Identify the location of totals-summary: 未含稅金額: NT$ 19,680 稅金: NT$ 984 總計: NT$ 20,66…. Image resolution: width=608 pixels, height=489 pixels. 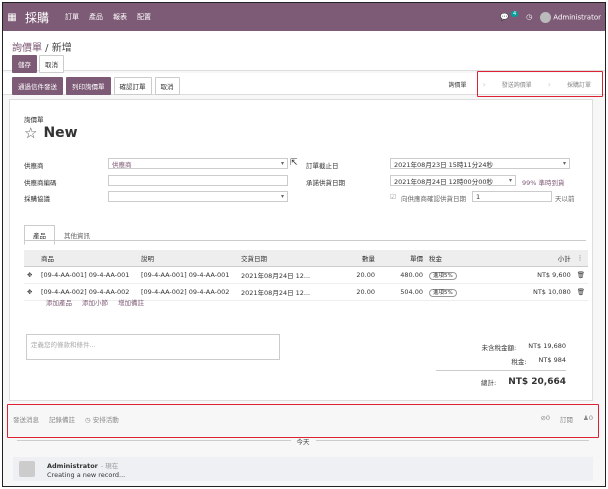
(501, 366).